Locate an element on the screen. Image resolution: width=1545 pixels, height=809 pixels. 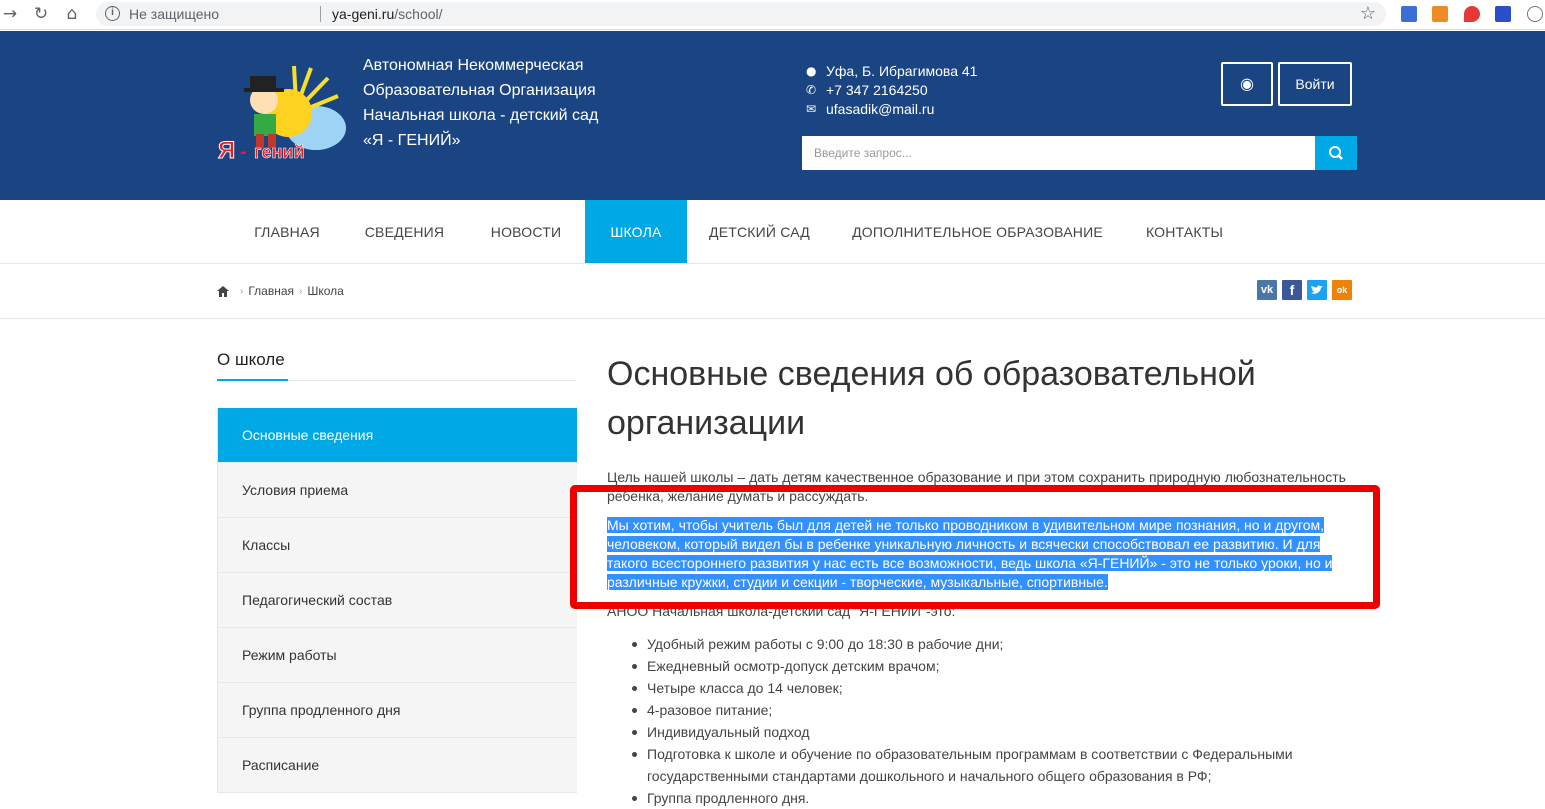
extension-pin-icon is located at coordinates (1472, 14).